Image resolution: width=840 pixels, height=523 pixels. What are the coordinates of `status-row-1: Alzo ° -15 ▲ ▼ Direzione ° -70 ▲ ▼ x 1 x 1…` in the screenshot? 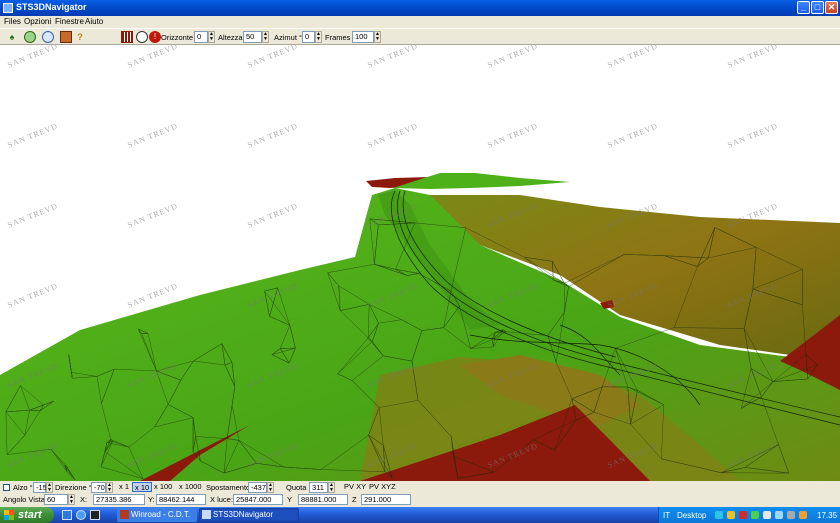 It's located at (420, 487).